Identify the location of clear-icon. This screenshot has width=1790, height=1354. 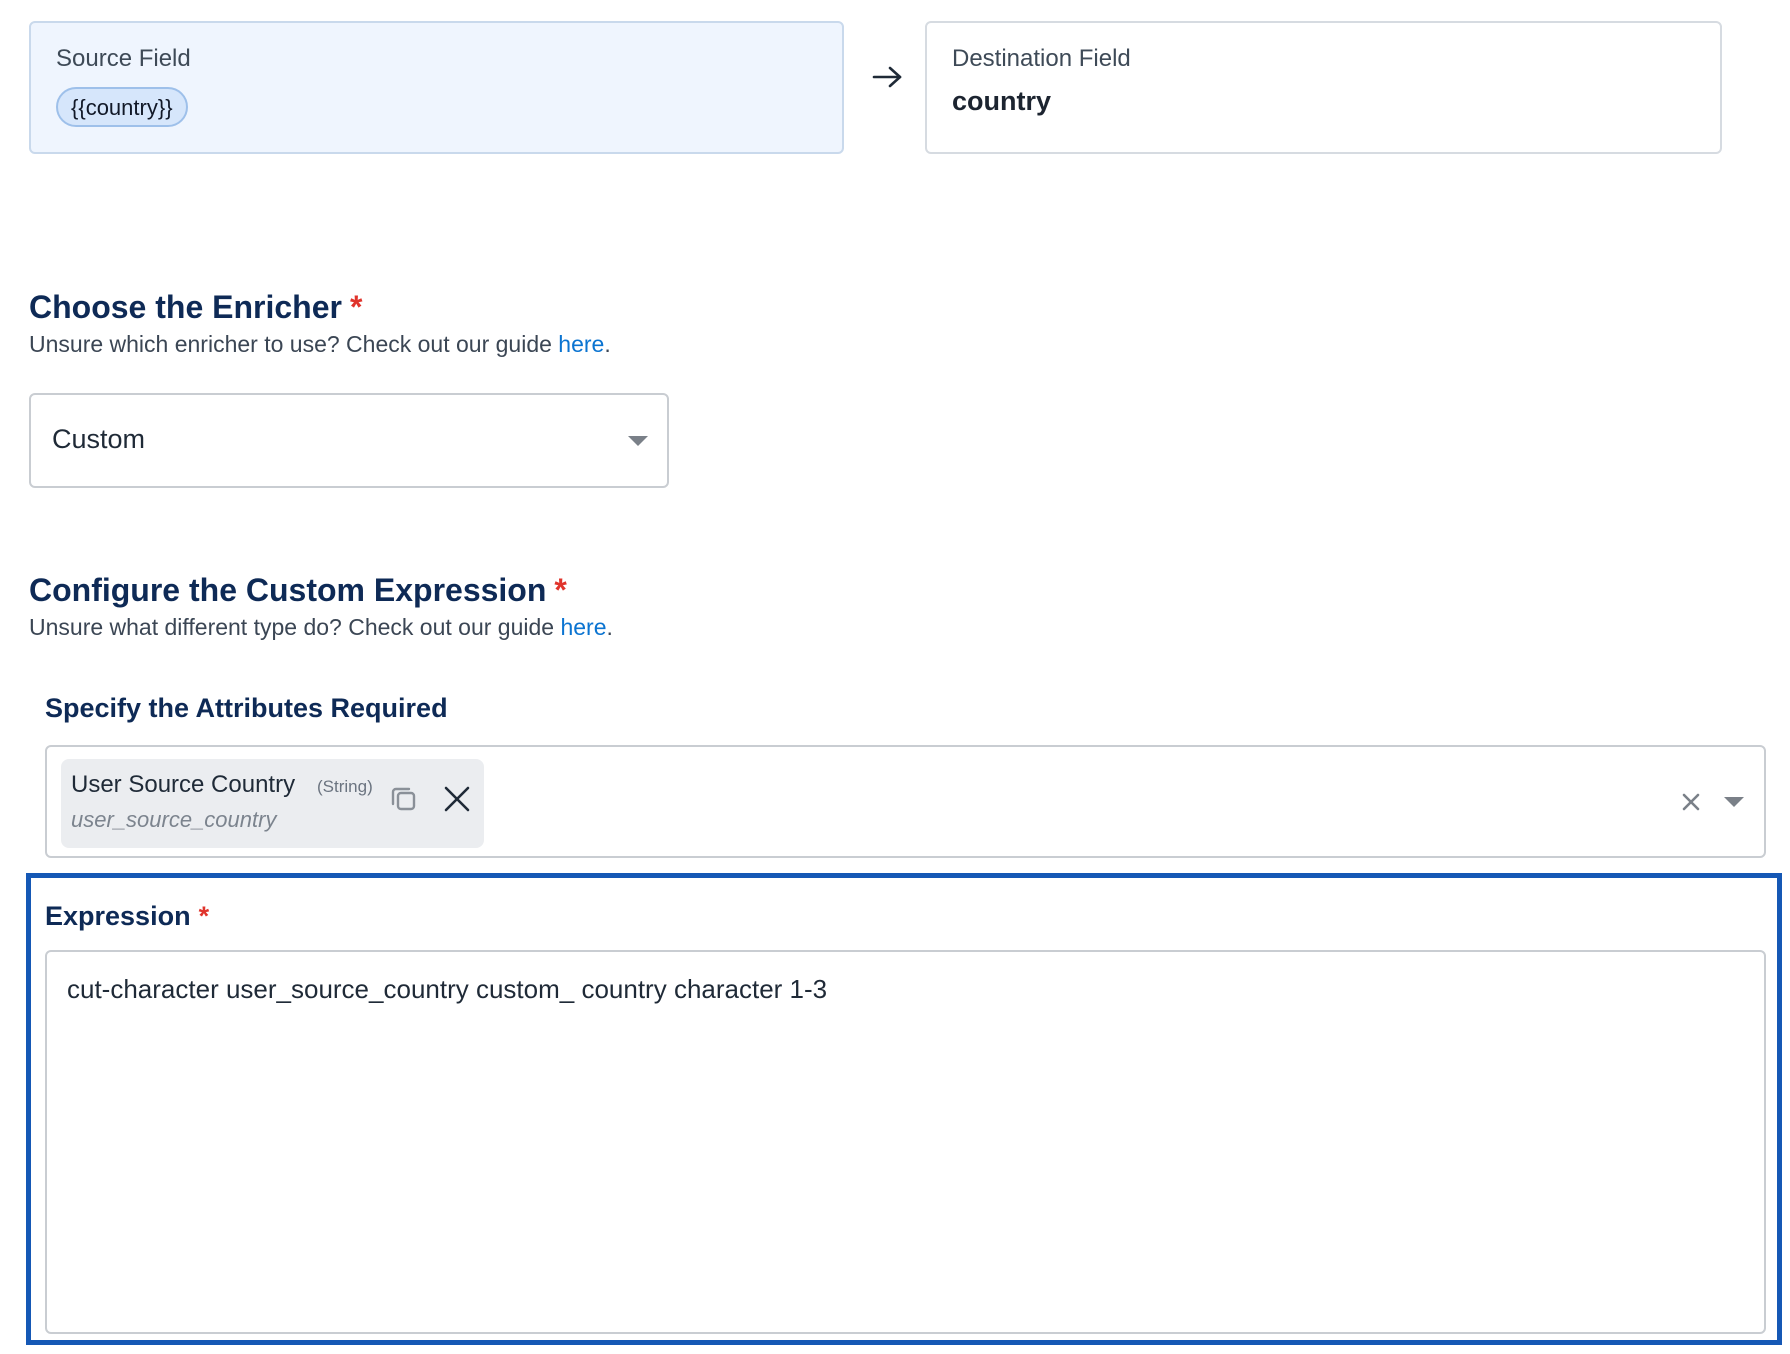
(1691, 802).